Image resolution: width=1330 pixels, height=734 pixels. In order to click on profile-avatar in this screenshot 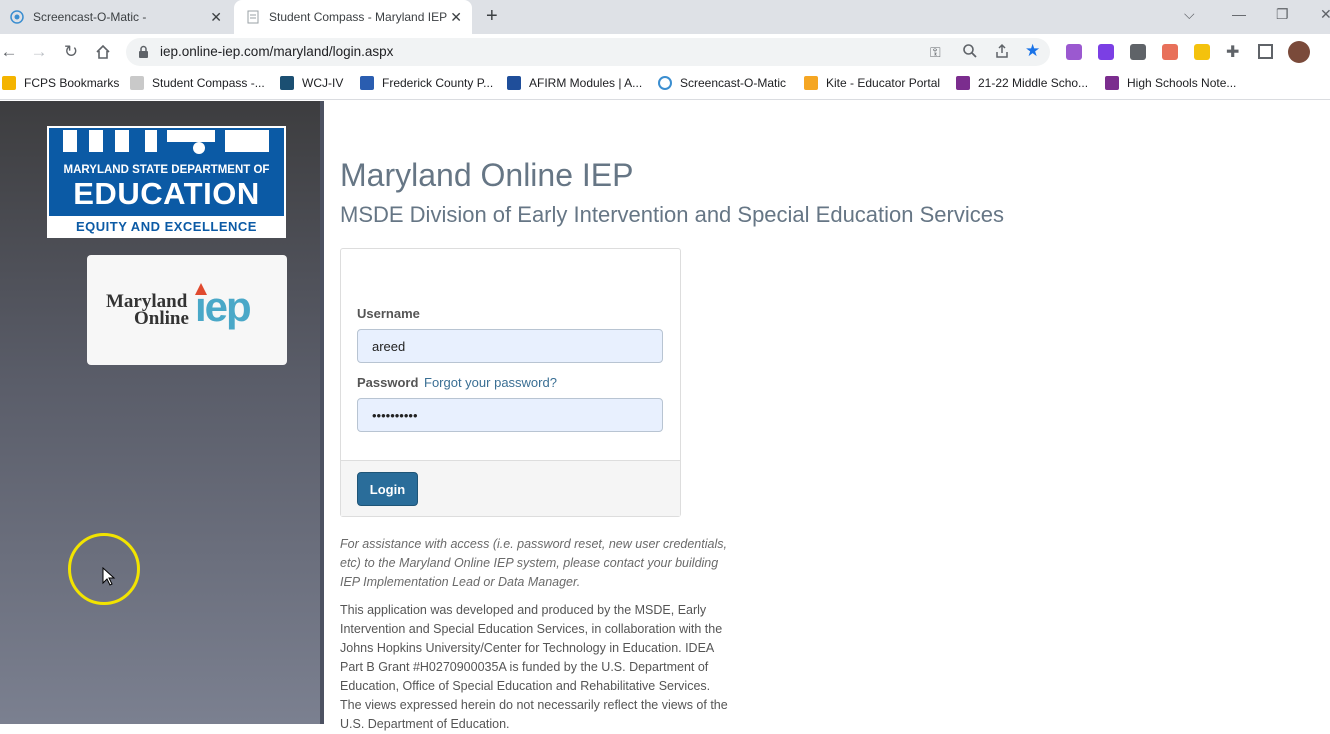, I will do `click(1299, 52)`.